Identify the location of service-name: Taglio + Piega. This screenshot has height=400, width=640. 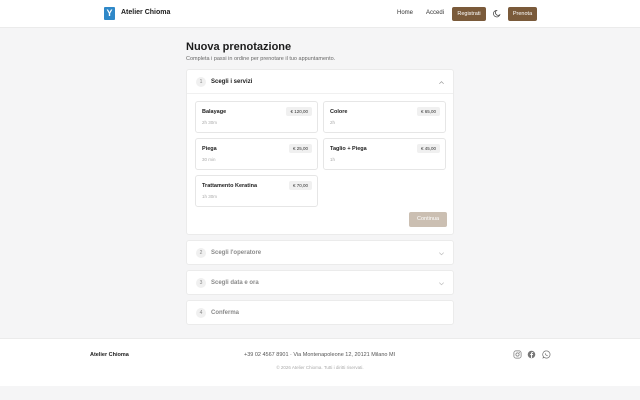
(348, 149).